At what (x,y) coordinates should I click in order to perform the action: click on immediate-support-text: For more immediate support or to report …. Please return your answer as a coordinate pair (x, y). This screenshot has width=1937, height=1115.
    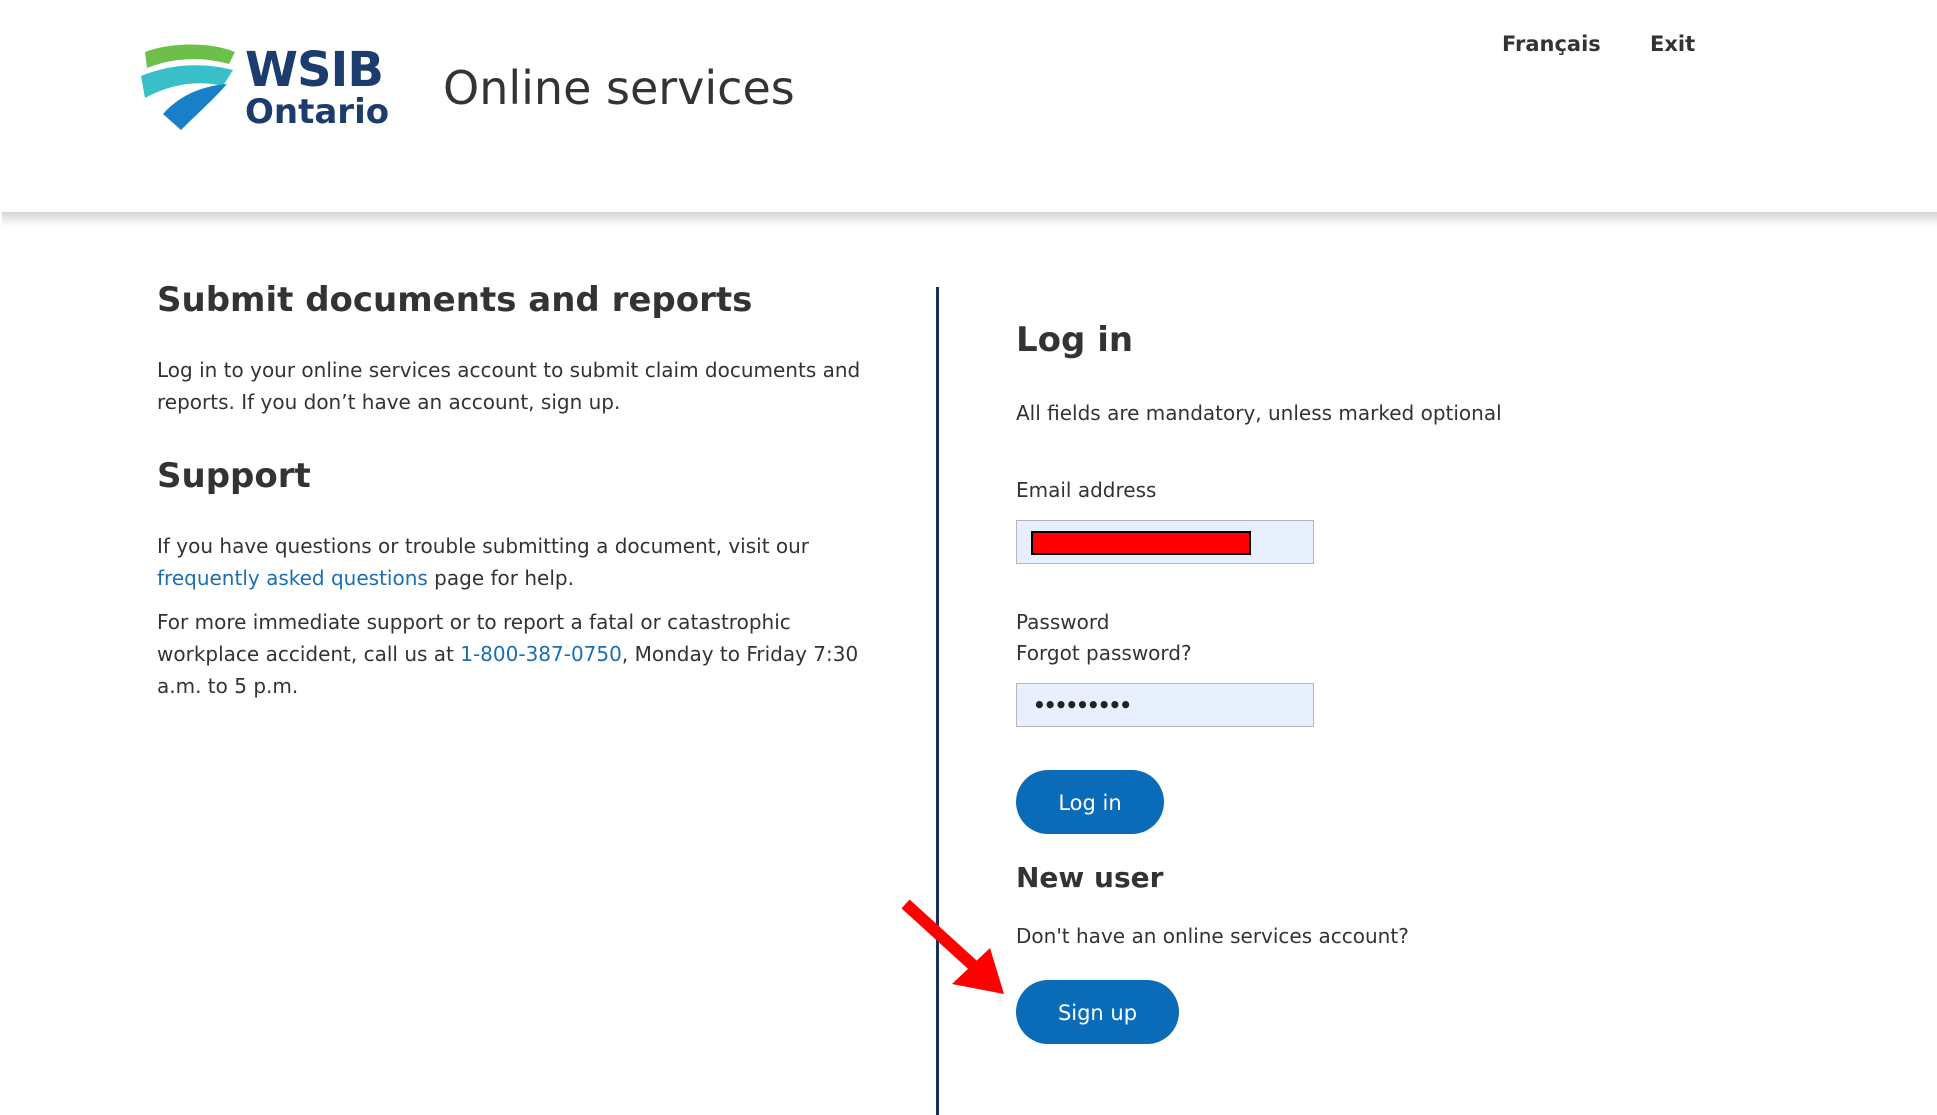
    Looking at the image, I should click on (517, 654).